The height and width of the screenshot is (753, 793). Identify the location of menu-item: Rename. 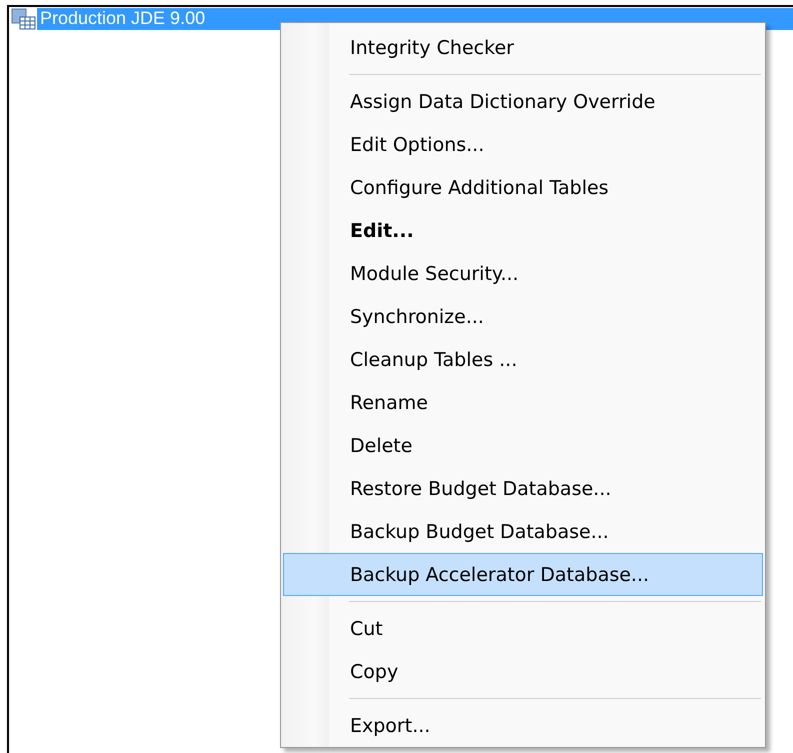
(523, 402).